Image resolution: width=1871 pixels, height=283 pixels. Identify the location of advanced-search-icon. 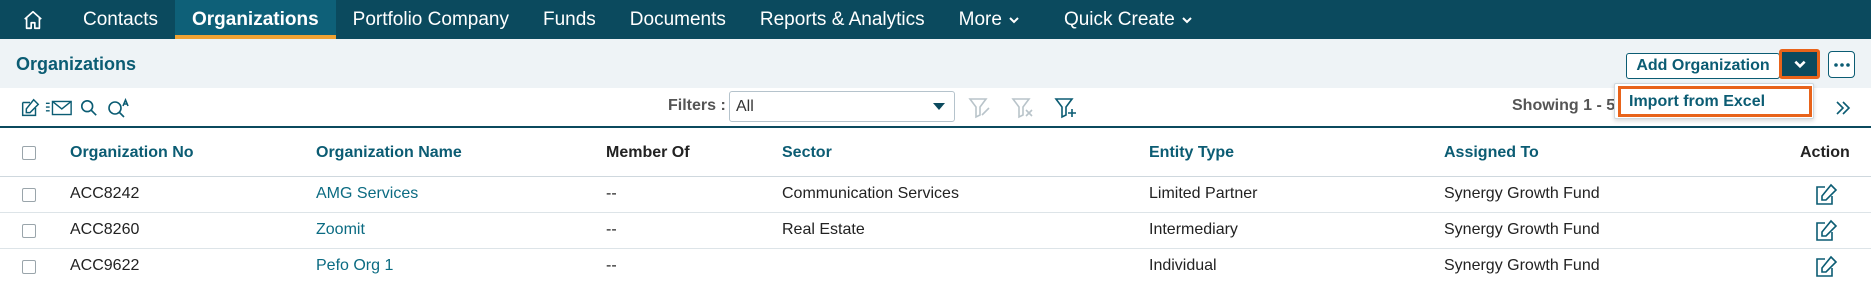
(118, 108).